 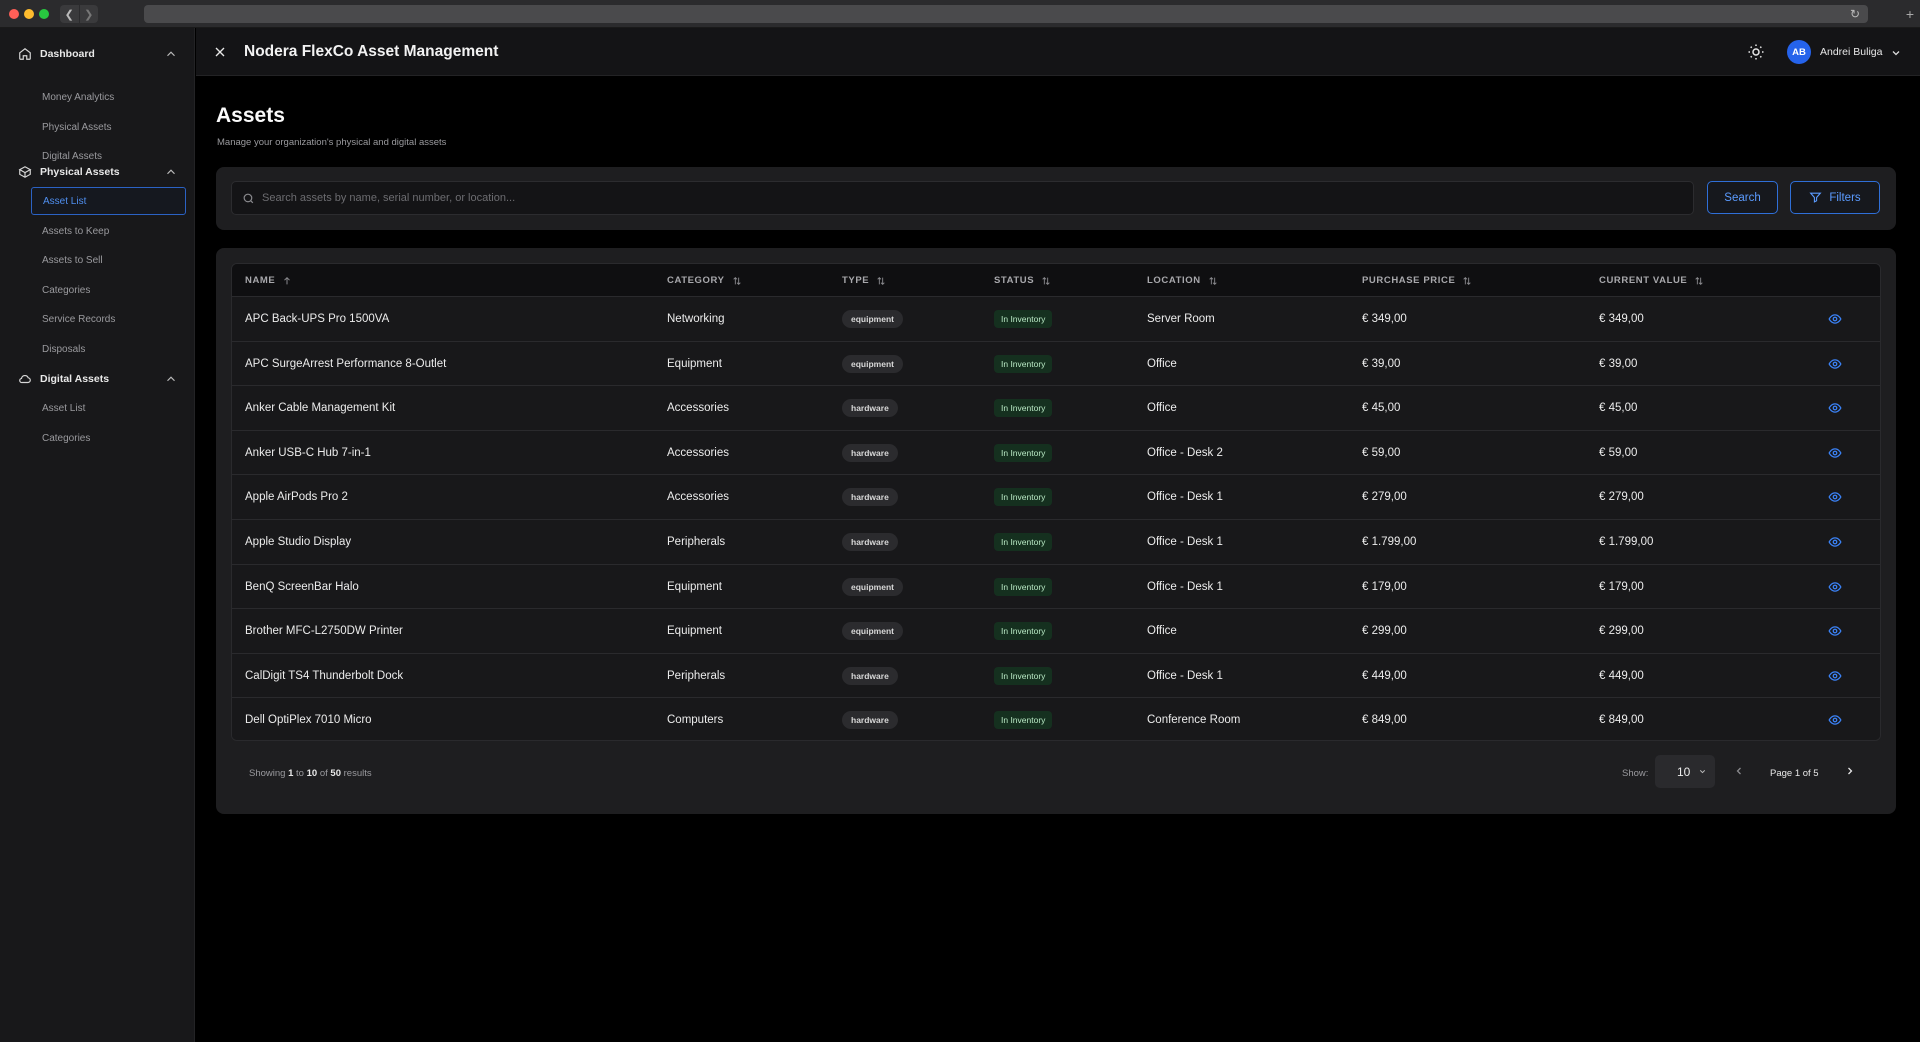 I want to click on search-field, so click(x=962, y=198).